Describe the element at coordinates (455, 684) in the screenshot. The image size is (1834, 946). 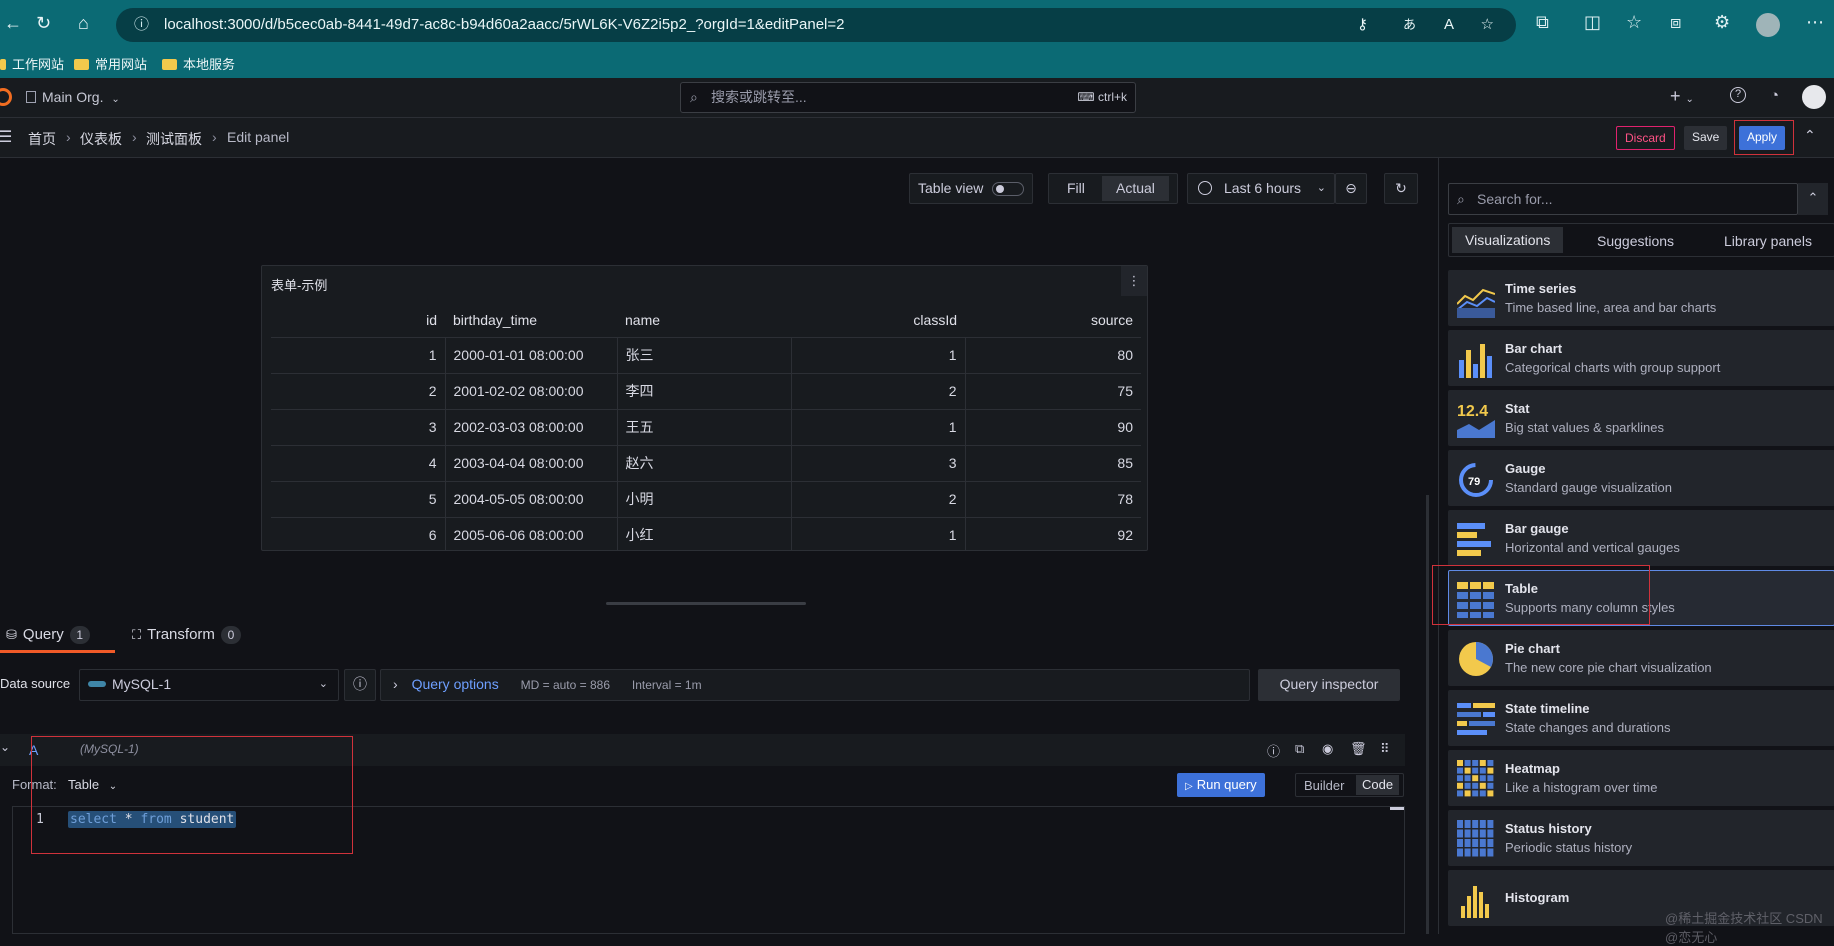
I see `query-options-link: Query options` at that location.